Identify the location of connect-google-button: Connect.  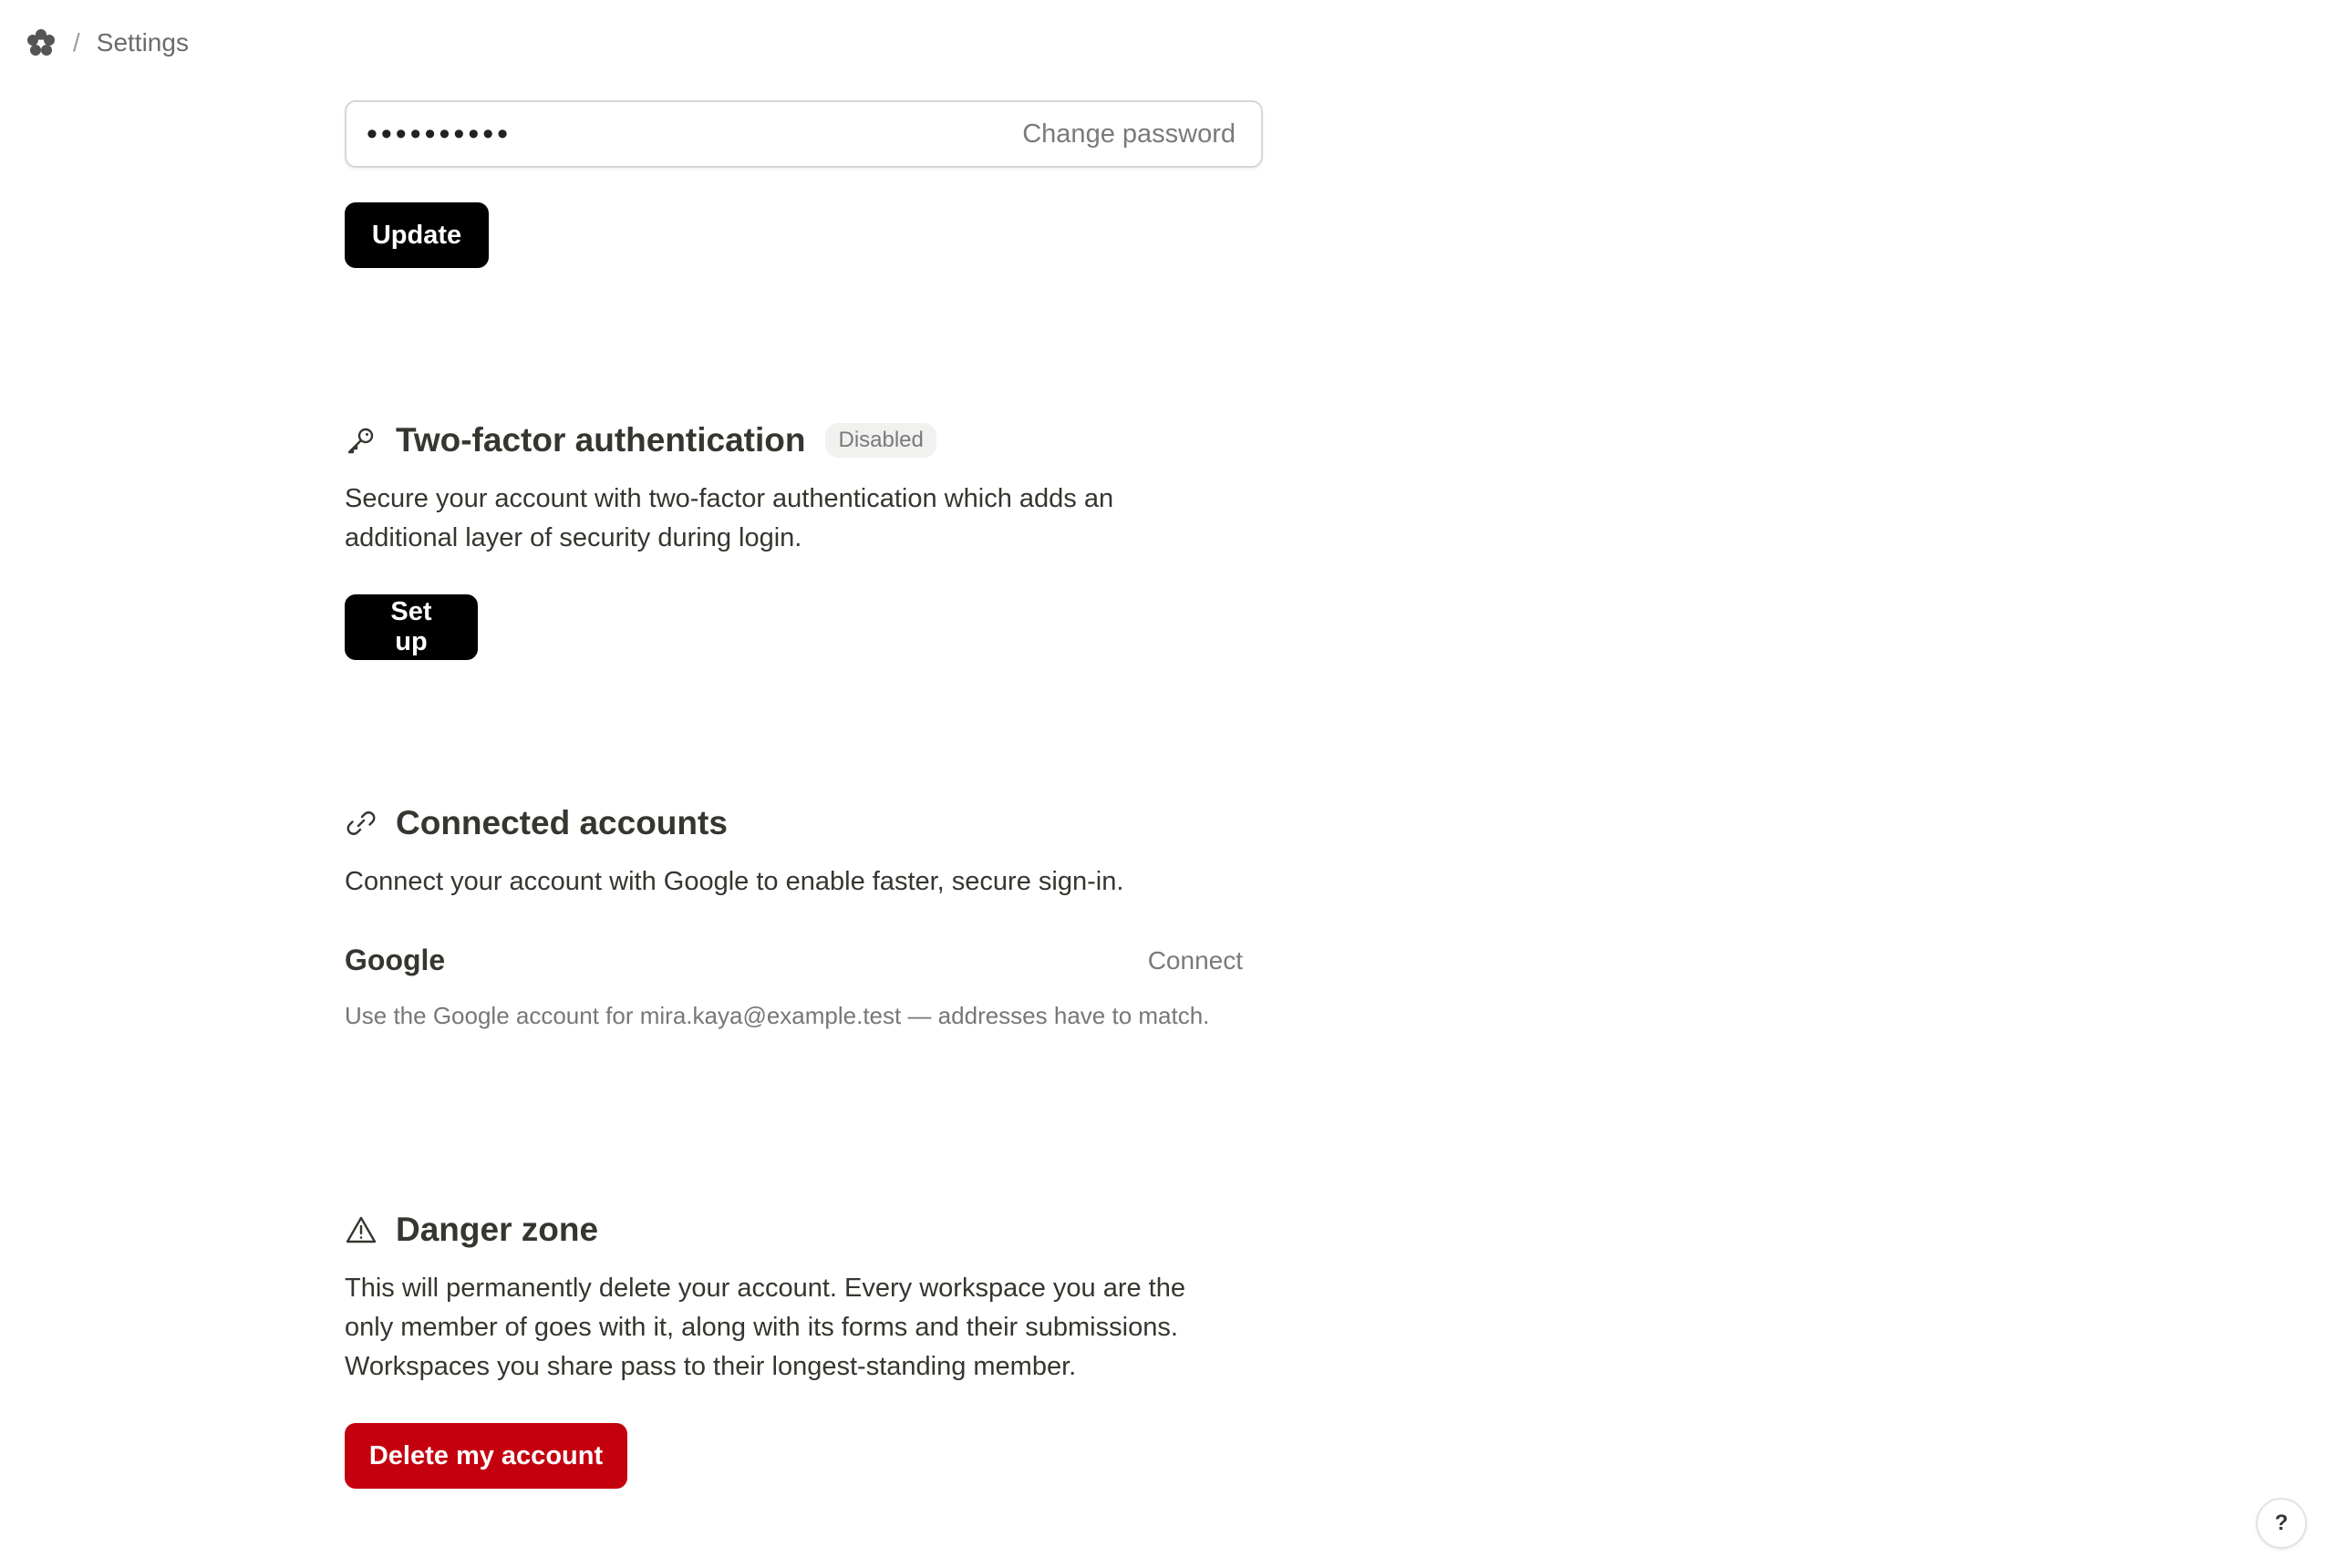
(1195, 960).